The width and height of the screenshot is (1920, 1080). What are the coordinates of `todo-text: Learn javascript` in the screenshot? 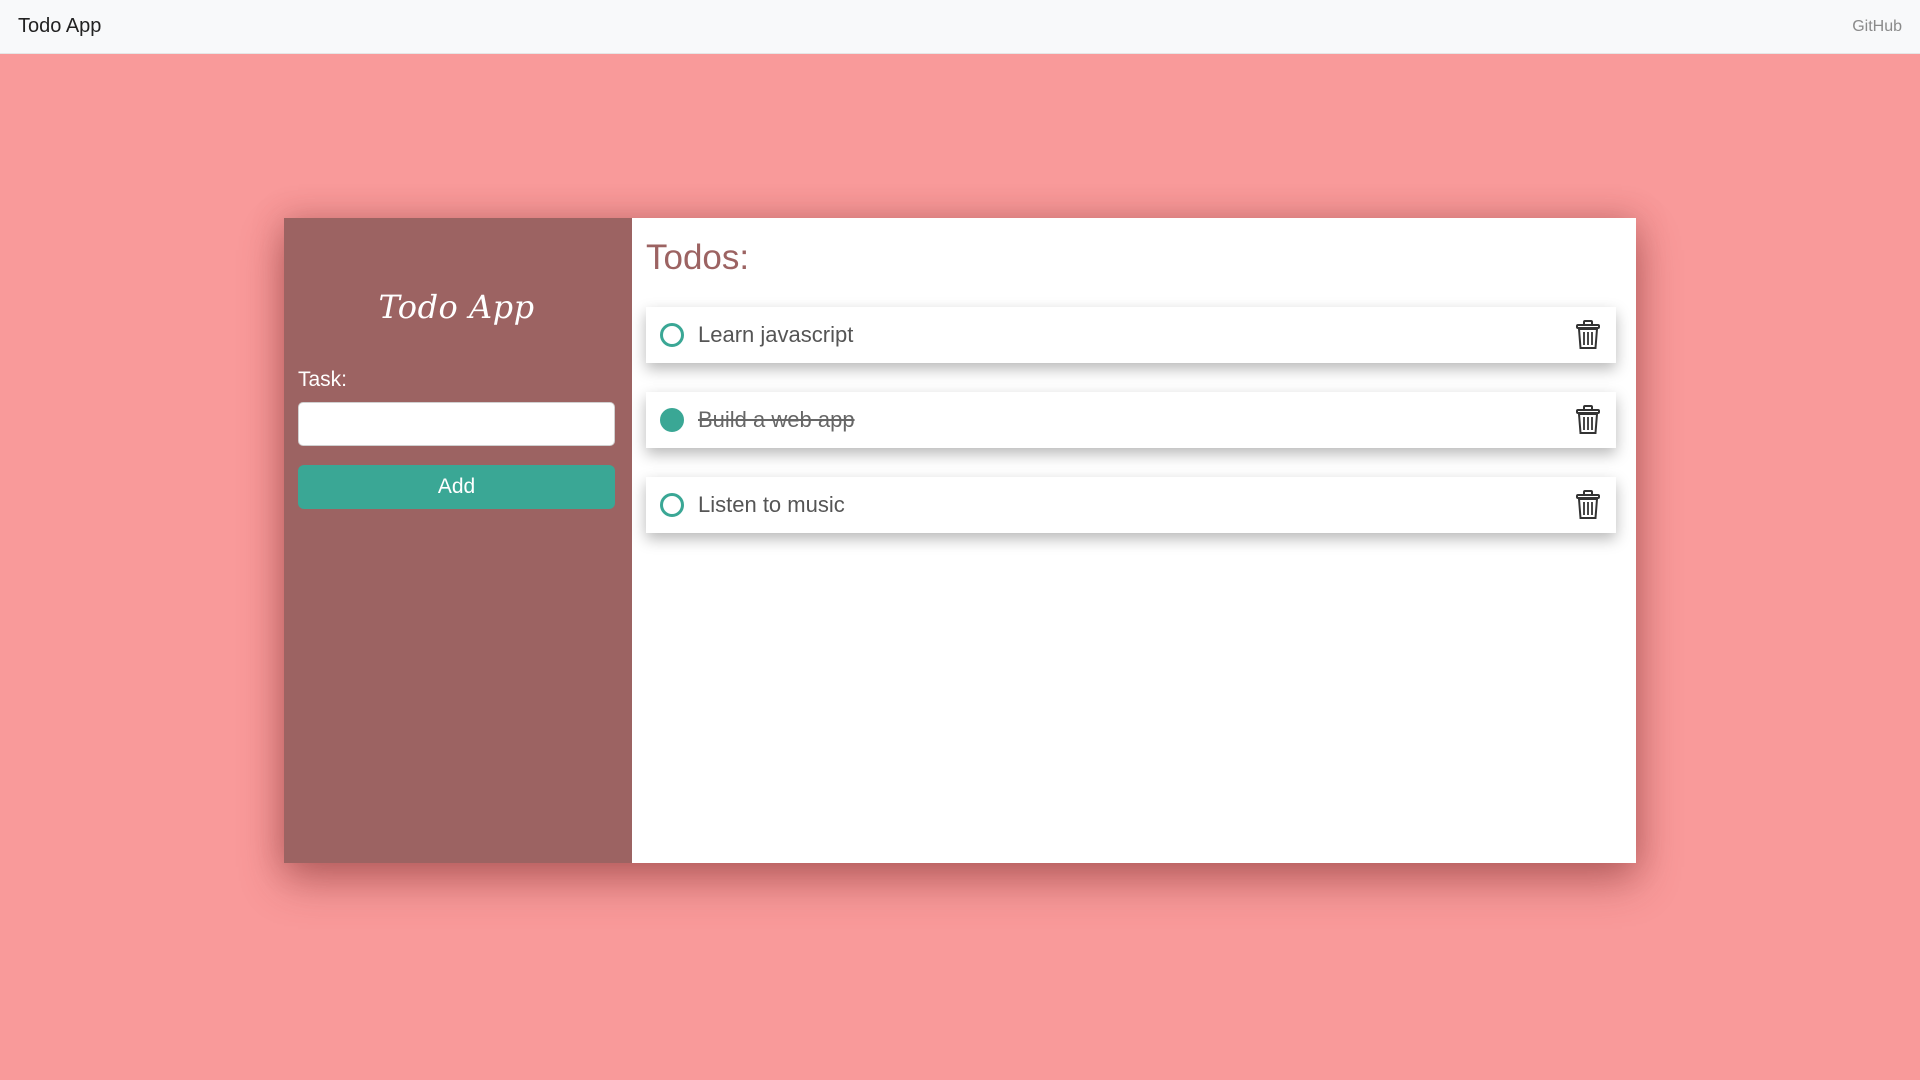 It's located at (776, 334).